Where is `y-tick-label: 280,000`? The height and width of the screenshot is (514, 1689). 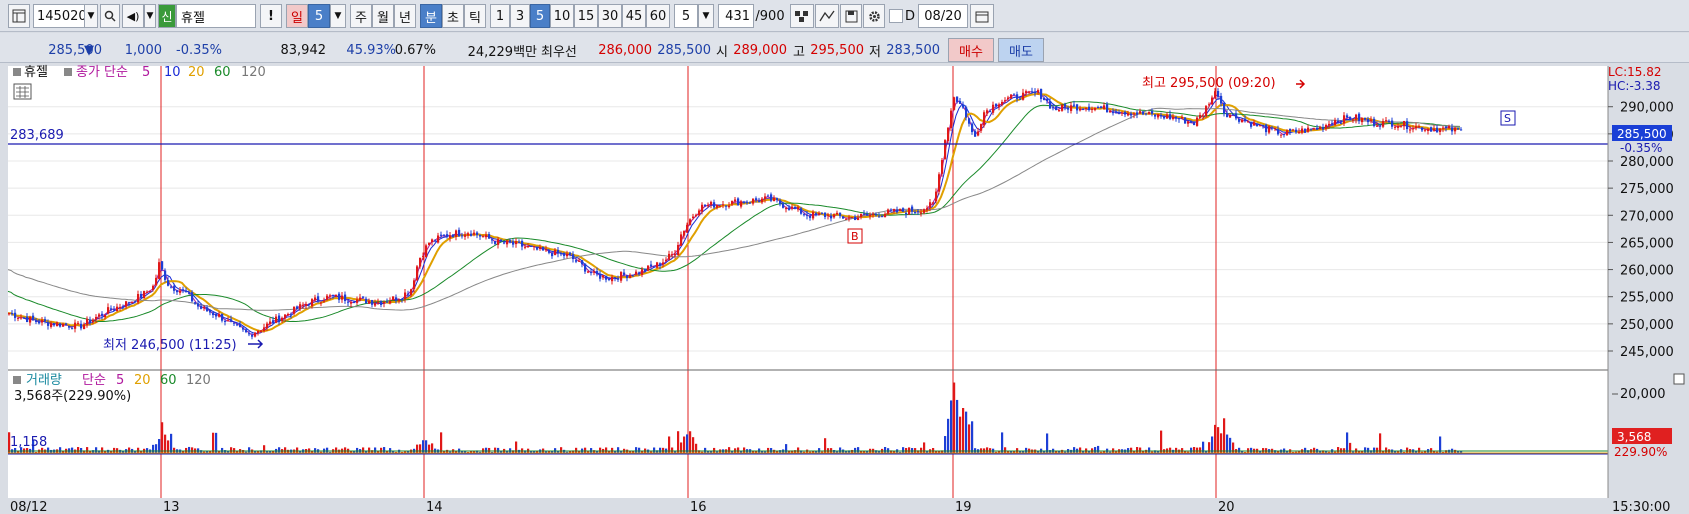
y-tick-label: 280,000 is located at coordinates (1647, 162).